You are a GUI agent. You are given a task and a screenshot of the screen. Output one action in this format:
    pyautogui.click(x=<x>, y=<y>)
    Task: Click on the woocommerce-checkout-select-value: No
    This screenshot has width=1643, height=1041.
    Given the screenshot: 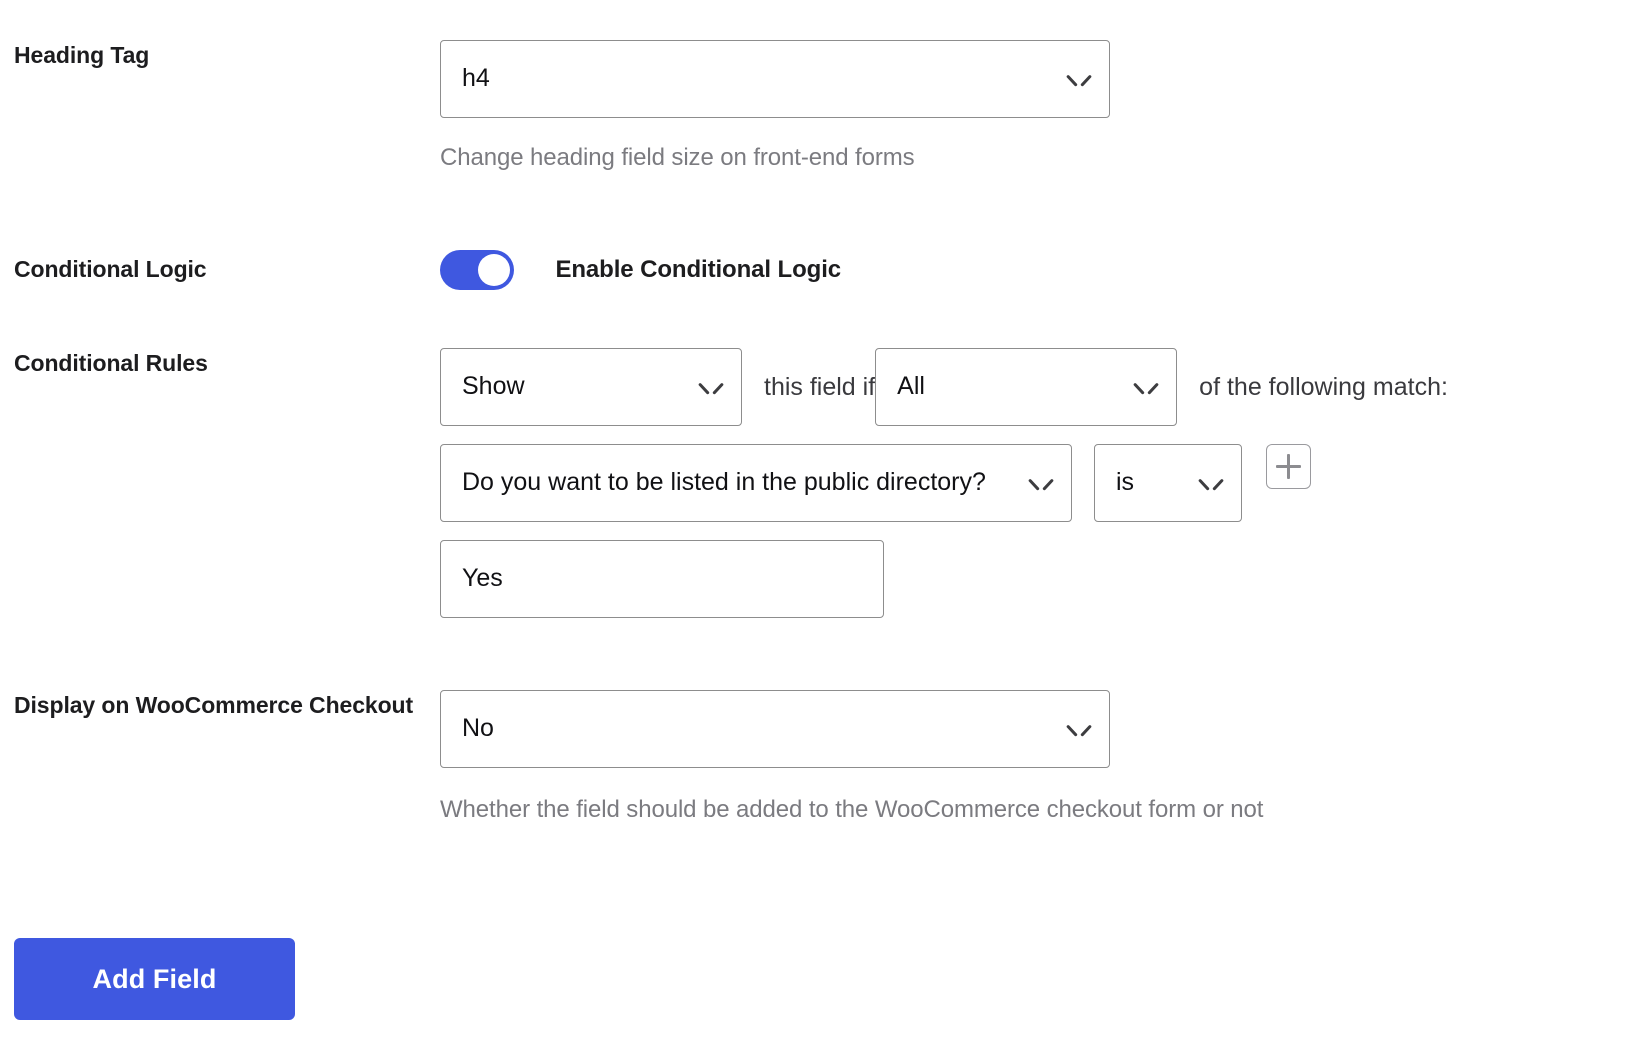 What is the action you would take?
    pyautogui.click(x=478, y=728)
    